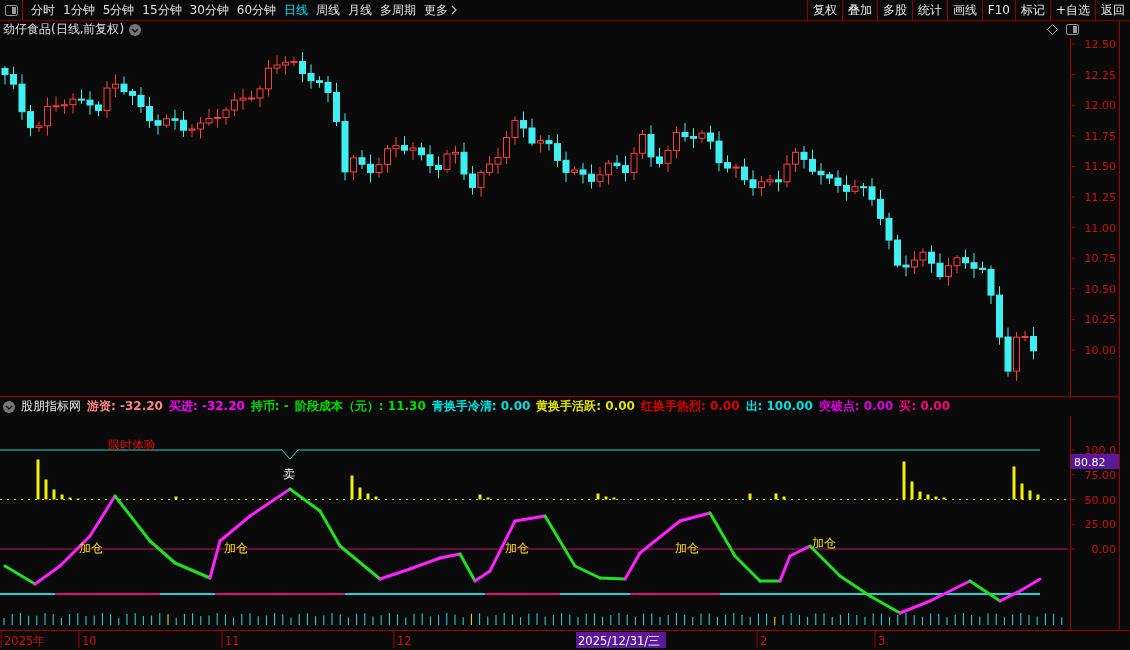 The height and width of the screenshot is (650, 1130). What do you see at coordinates (1072, 10) in the screenshot?
I see `toolbar-button: +自选` at bounding box center [1072, 10].